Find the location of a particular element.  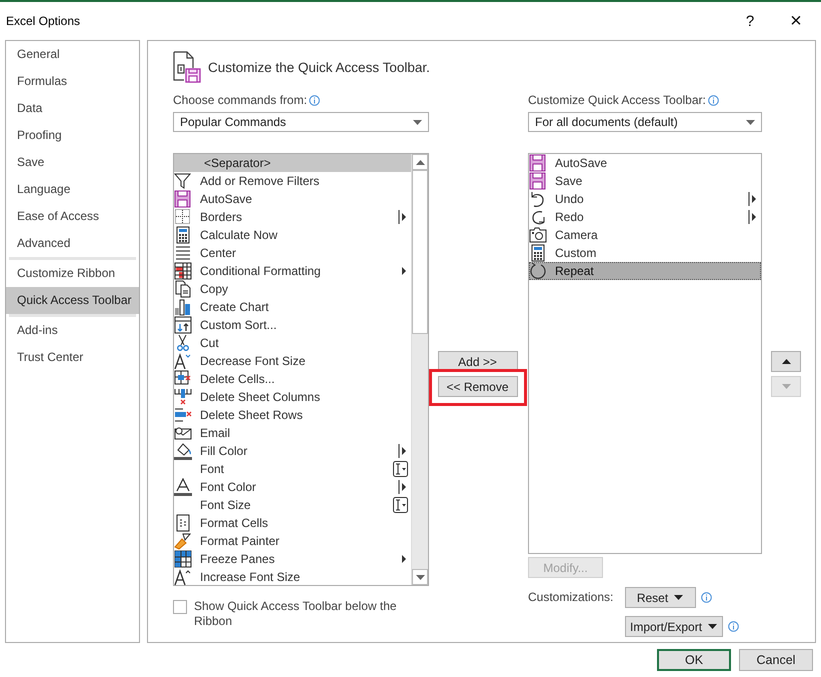

import-export-button: Import/Export is located at coordinates (674, 626).